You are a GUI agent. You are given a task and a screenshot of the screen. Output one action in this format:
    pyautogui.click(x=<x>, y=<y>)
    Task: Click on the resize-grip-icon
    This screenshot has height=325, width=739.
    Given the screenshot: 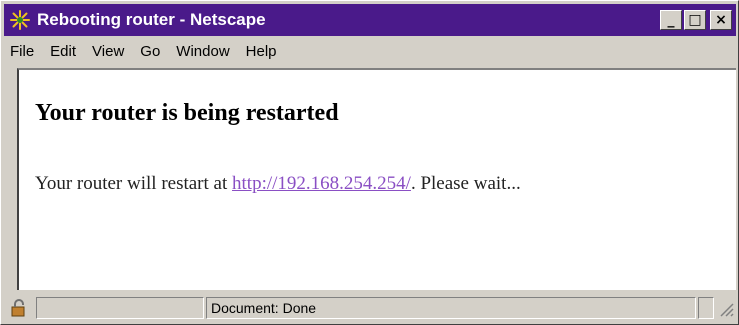 What is the action you would take?
    pyautogui.click(x=725, y=308)
    